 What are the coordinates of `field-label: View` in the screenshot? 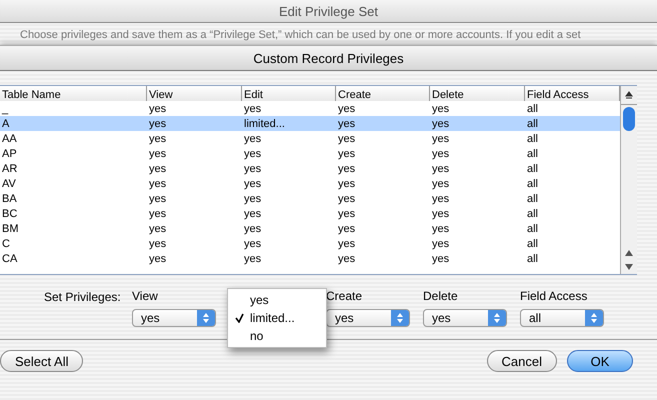 It's located at (145, 296).